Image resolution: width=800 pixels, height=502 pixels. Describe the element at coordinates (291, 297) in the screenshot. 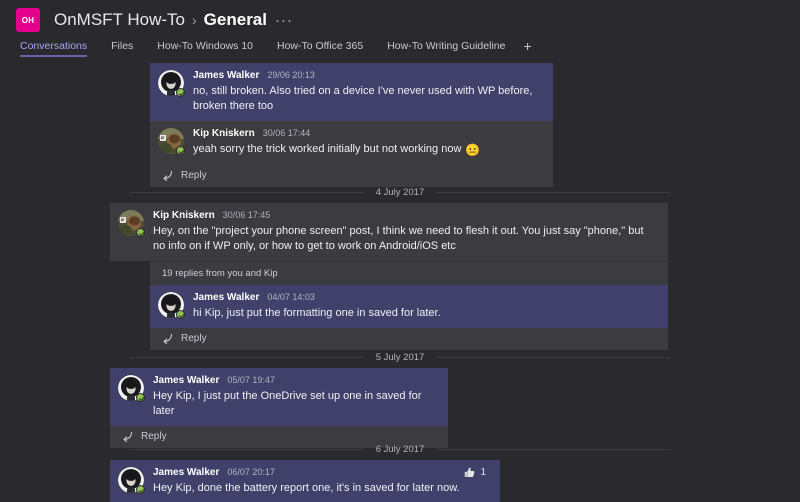

I see `message-timestamp: 04/07 14:03` at that location.